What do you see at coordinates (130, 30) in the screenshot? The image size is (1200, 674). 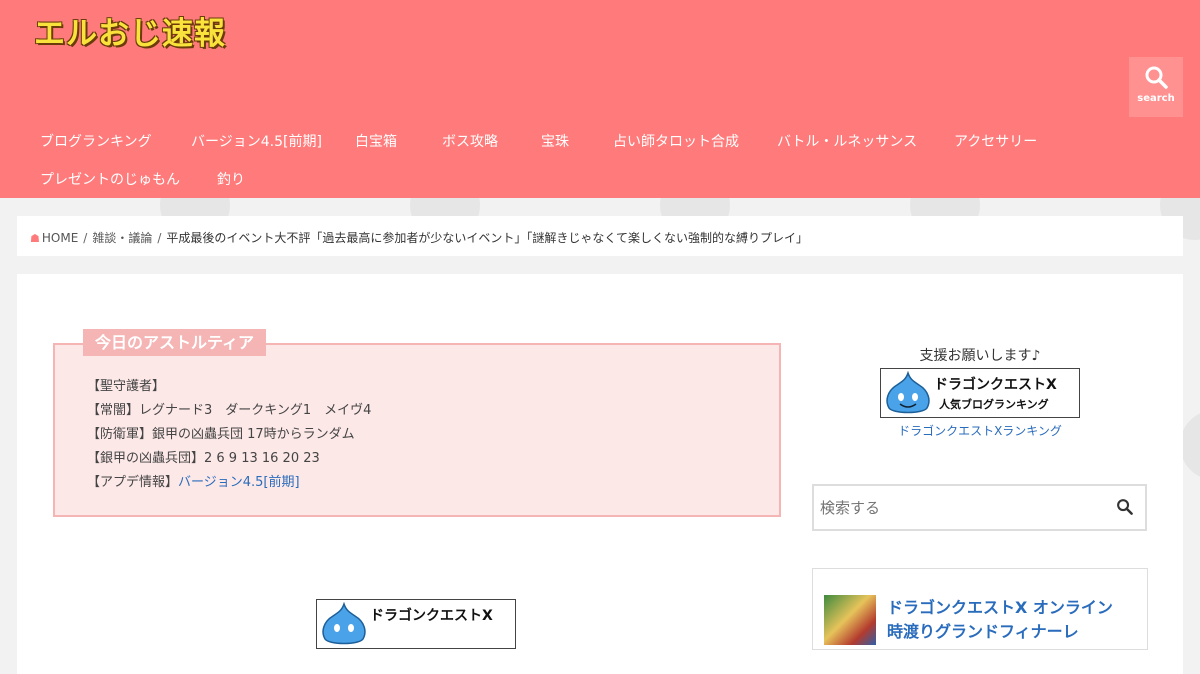 I see `site-logo: エルおじ速報` at bounding box center [130, 30].